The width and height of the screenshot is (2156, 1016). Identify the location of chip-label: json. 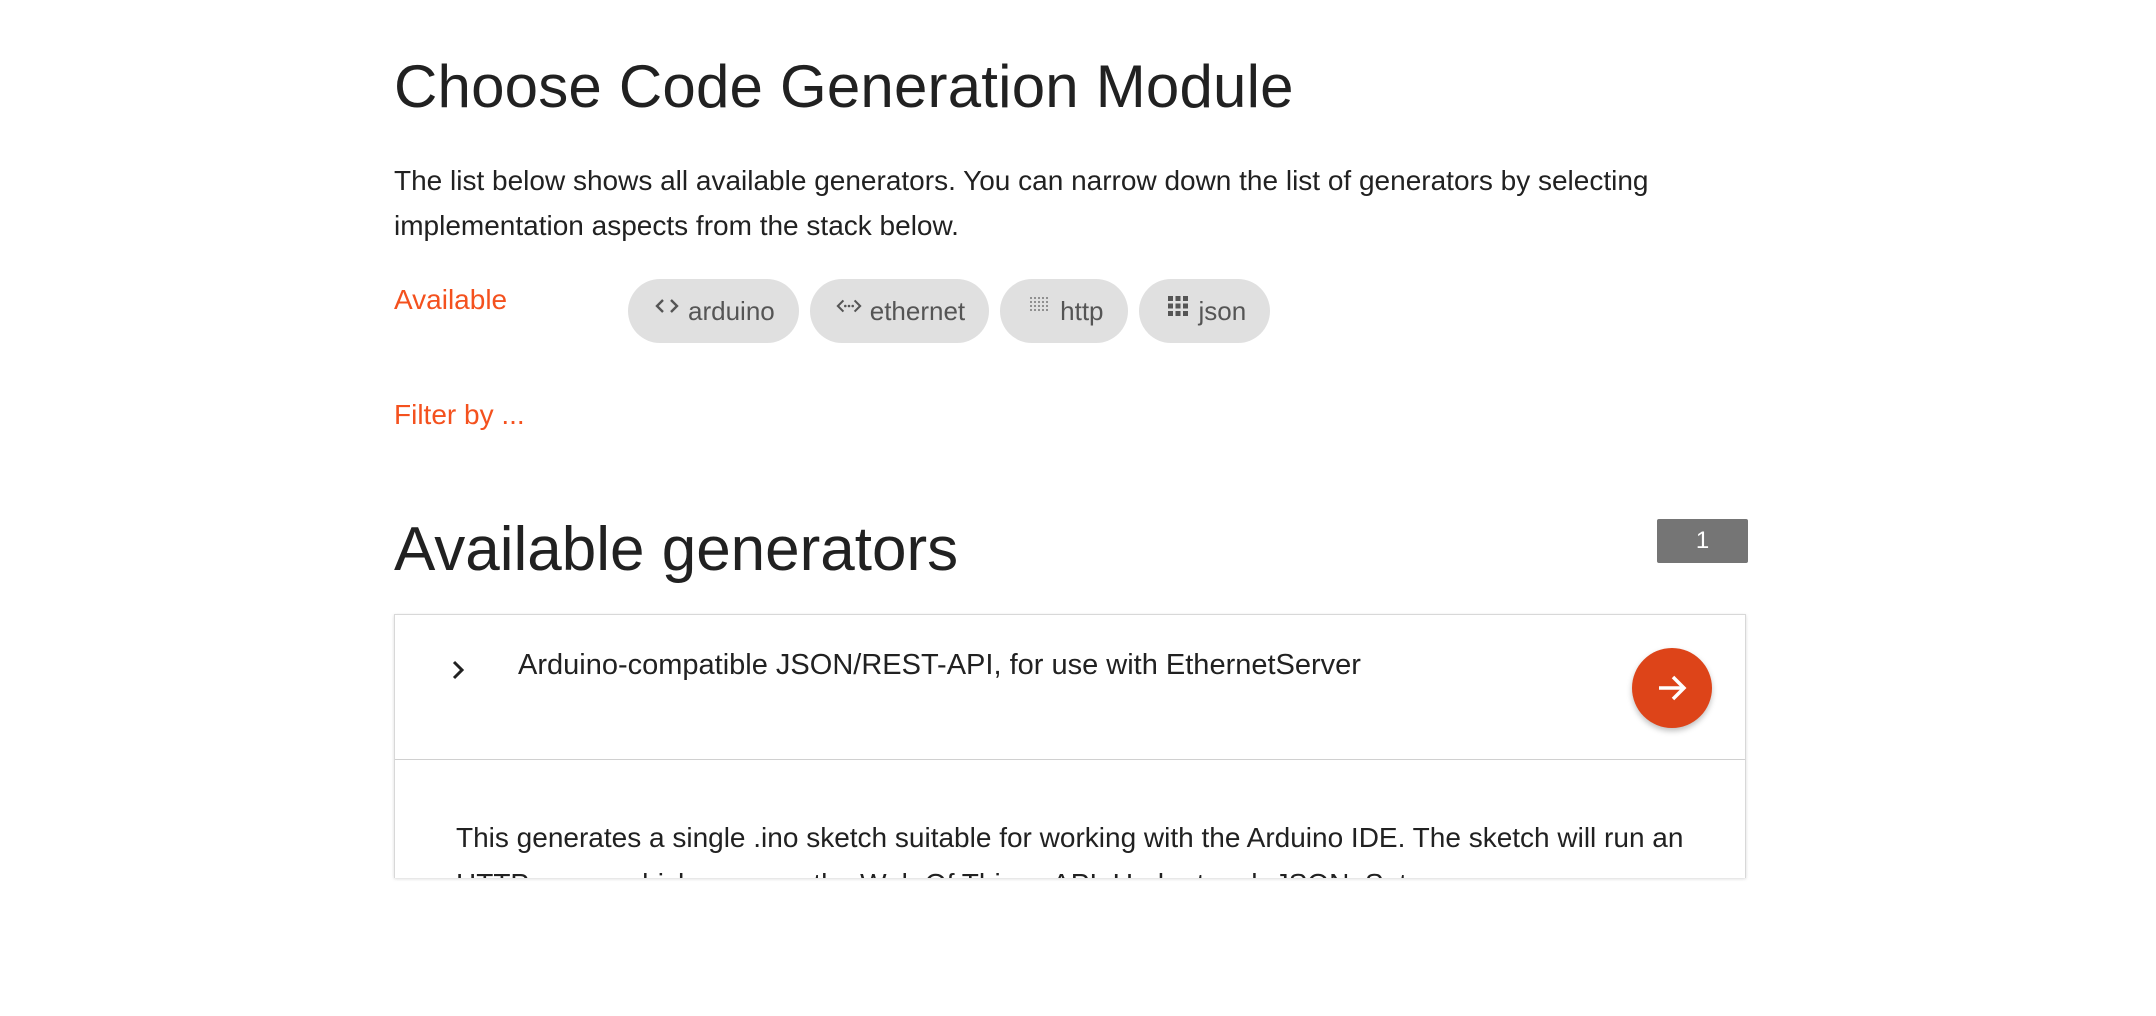
(1222, 310).